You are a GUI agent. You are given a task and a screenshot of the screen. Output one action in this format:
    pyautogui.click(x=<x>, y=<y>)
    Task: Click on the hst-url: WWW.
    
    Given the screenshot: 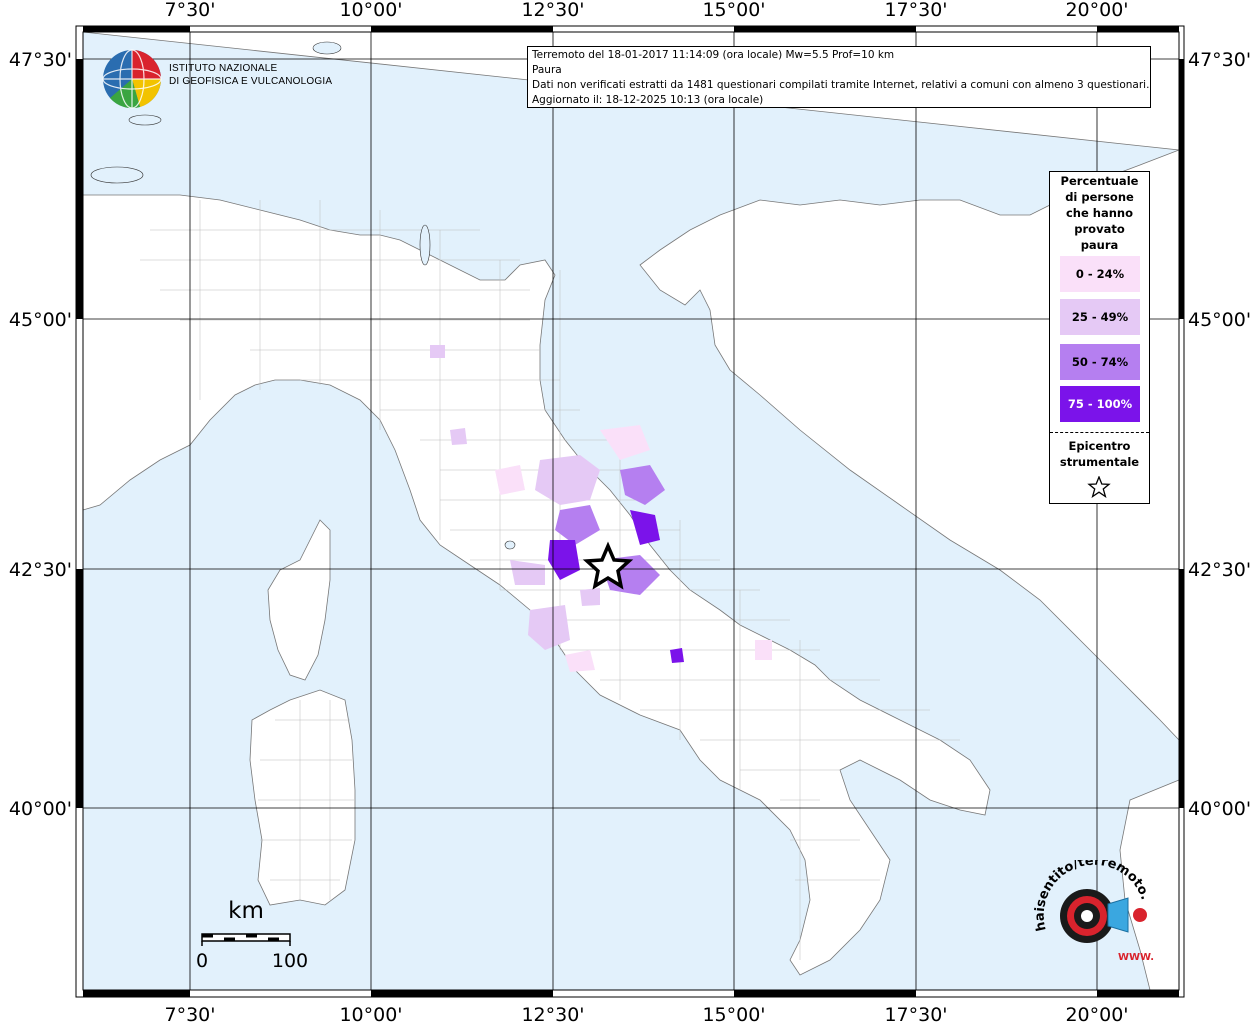 What is the action you would take?
    pyautogui.click(x=1136, y=957)
    